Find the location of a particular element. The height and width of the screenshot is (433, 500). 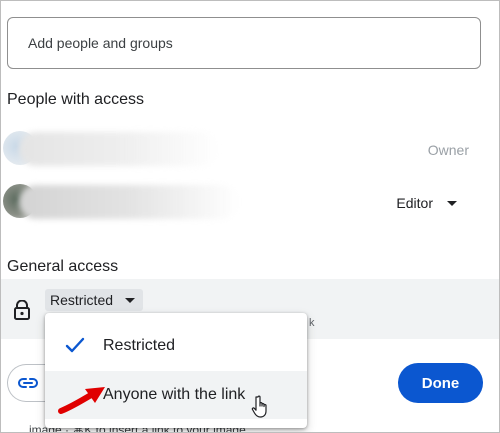

add-people-placeholder: Add people and groups is located at coordinates (100, 43).